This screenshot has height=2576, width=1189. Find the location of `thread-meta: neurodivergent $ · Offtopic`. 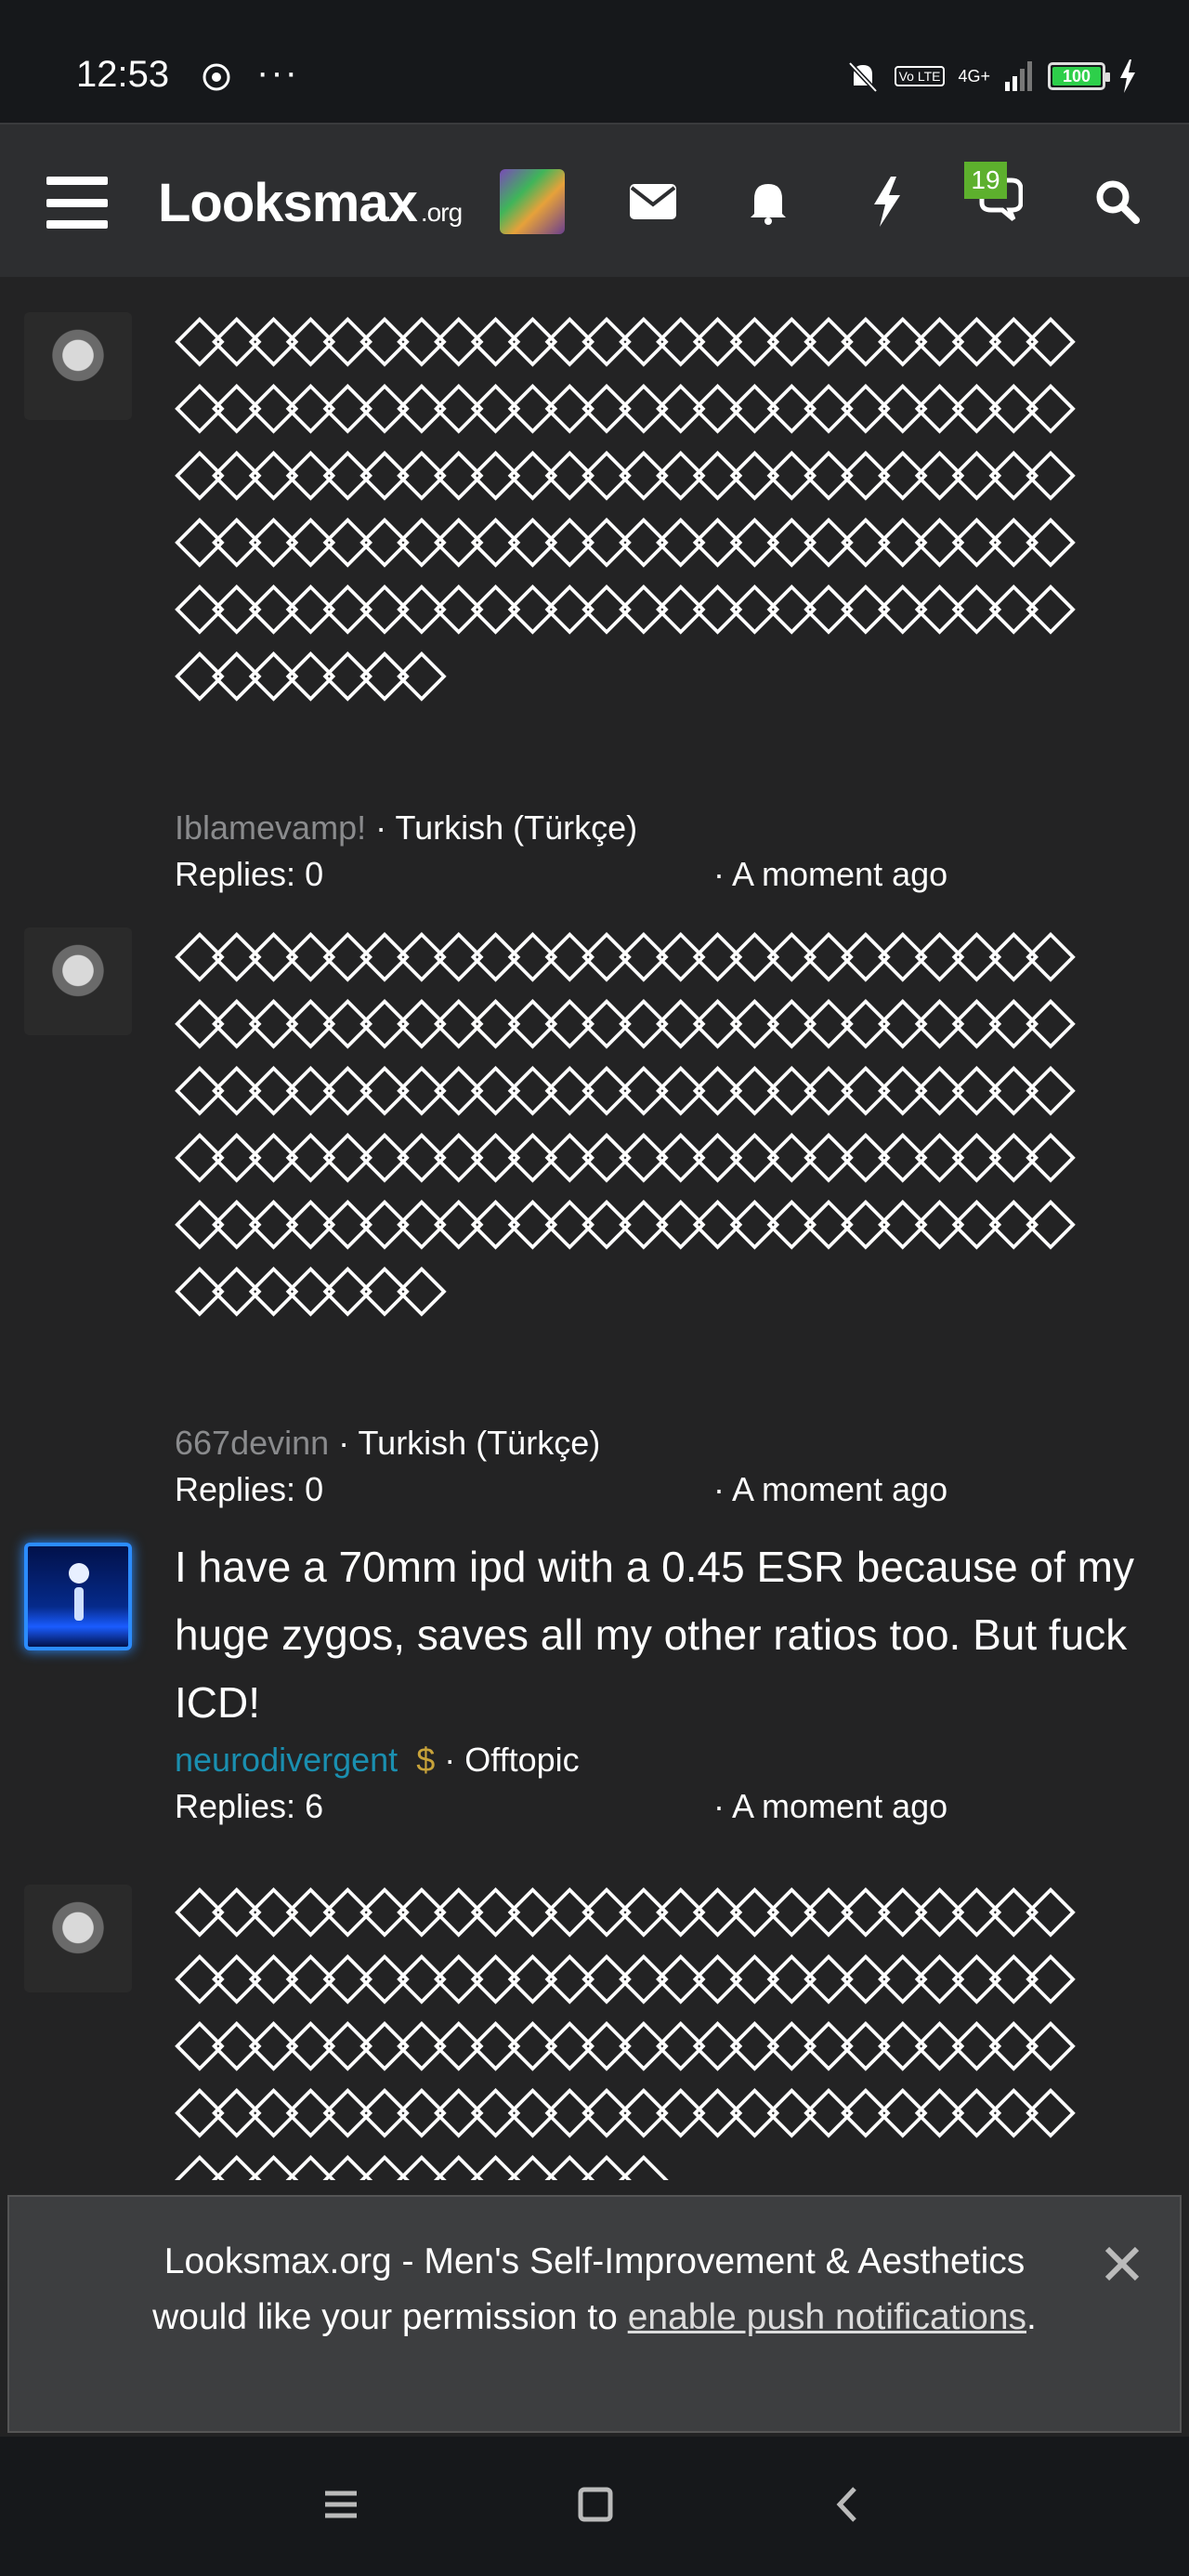

thread-meta: neurodivergent $ · Offtopic is located at coordinates (667, 1760).